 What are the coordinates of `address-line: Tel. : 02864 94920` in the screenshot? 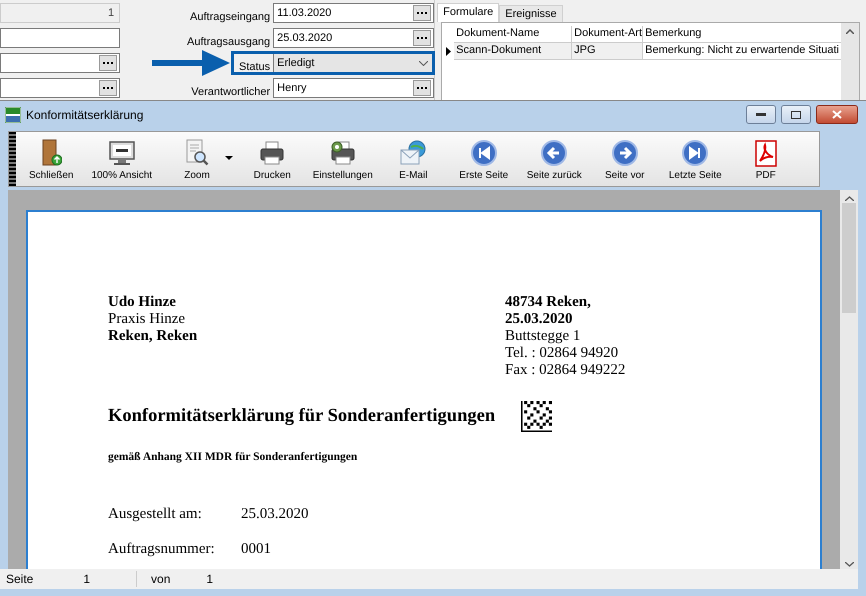 It's located at (562, 353).